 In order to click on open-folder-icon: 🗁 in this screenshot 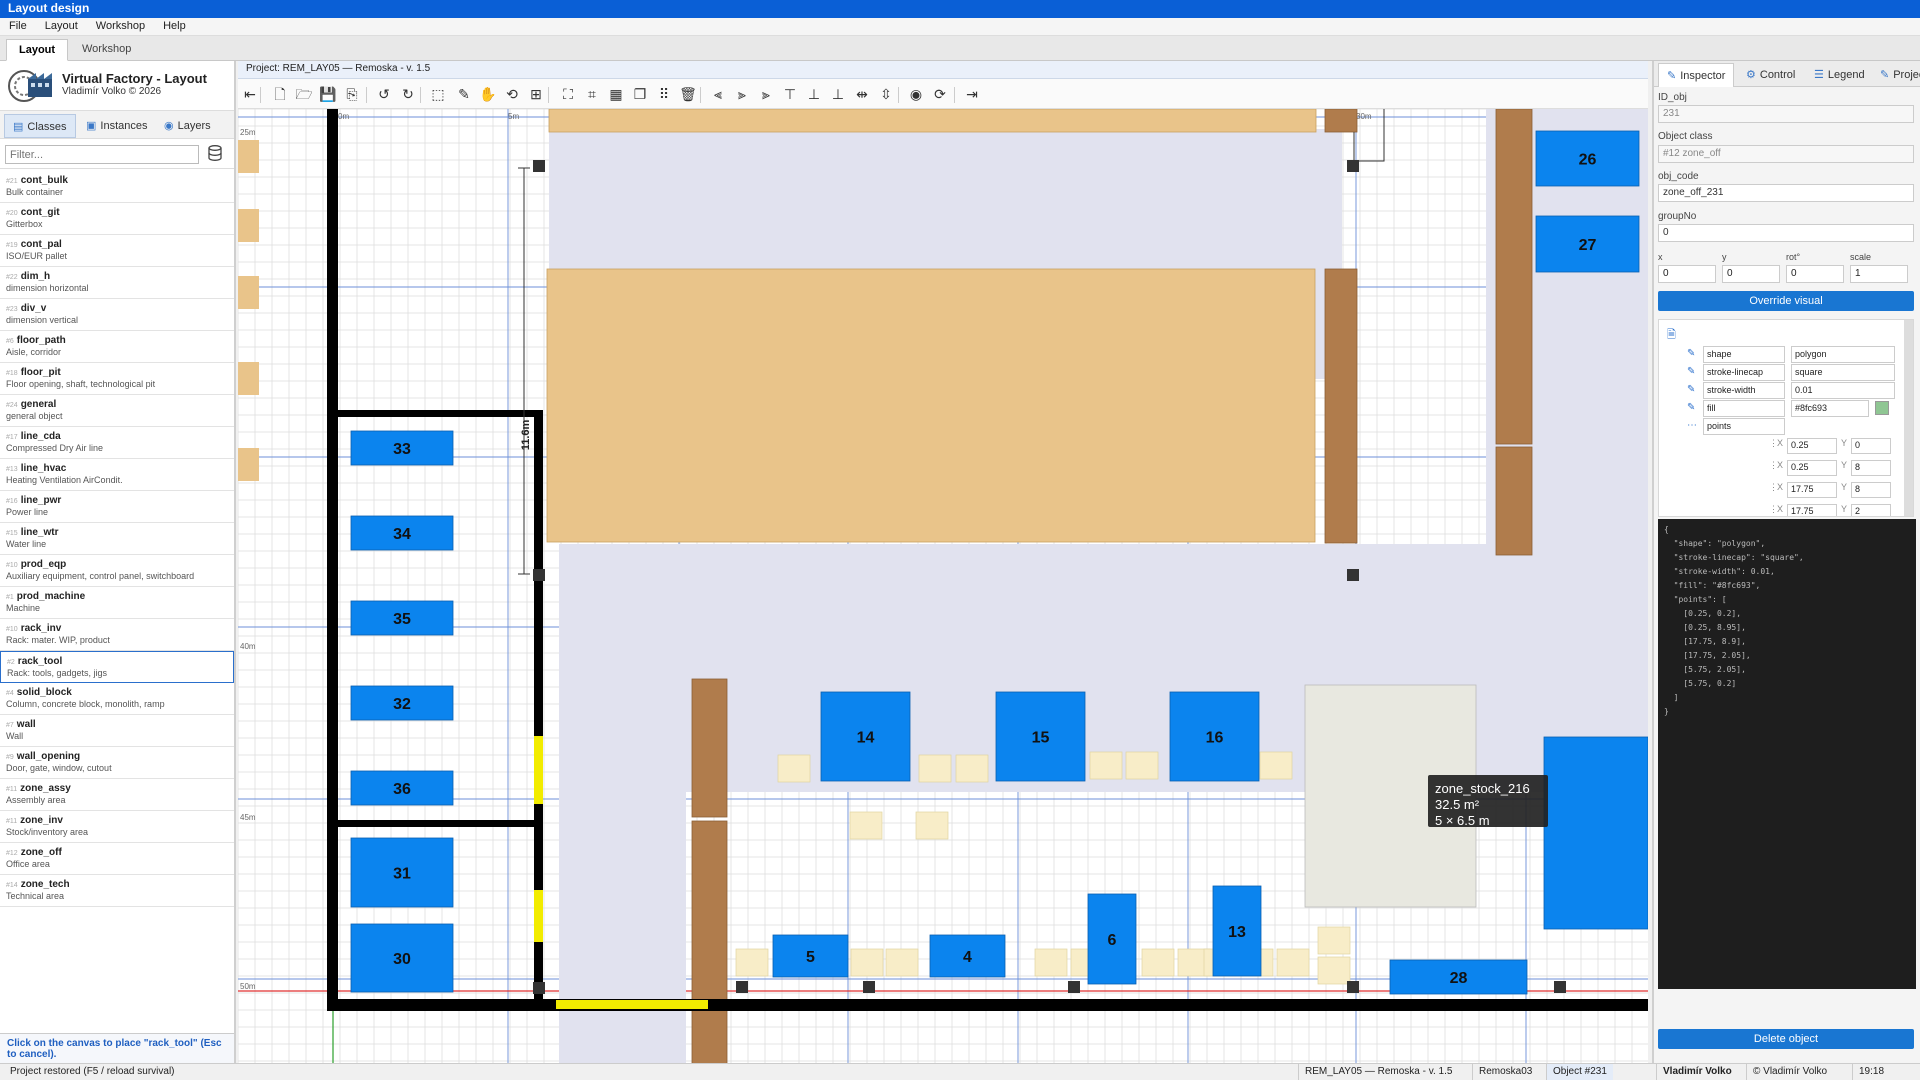, I will do `click(304, 94)`.